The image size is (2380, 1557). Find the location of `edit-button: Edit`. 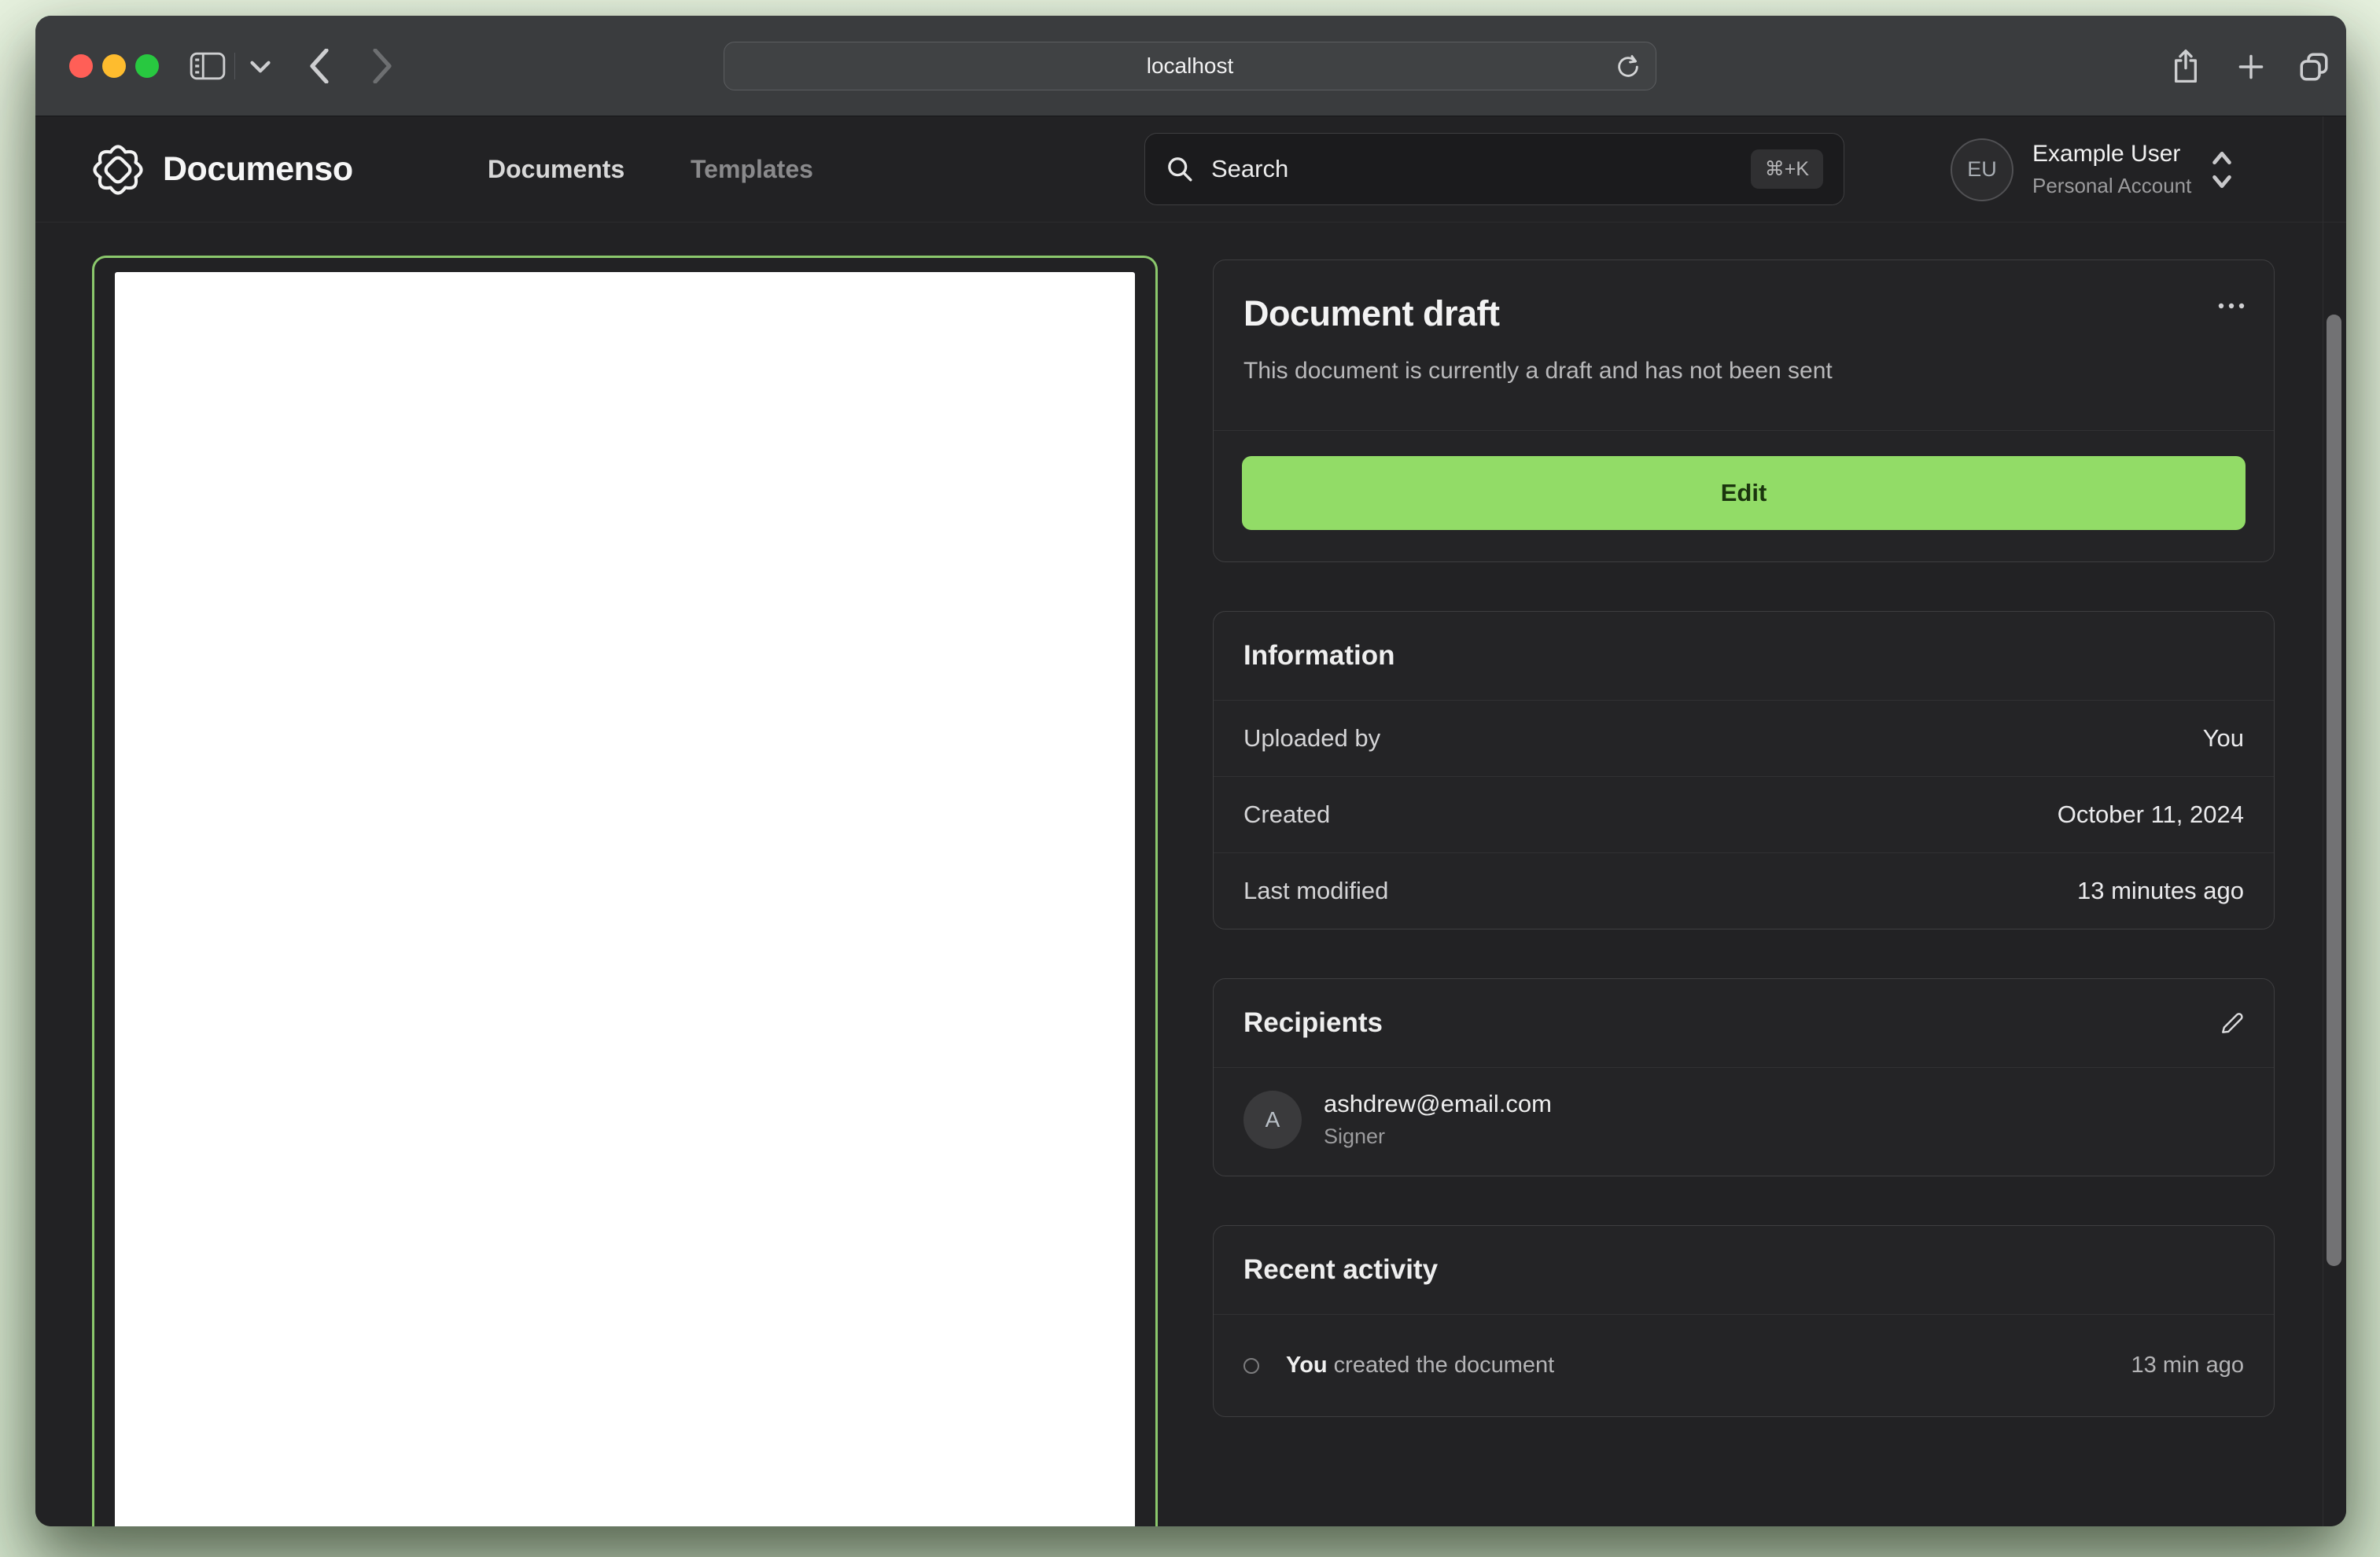

edit-button: Edit is located at coordinates (1744, 493).